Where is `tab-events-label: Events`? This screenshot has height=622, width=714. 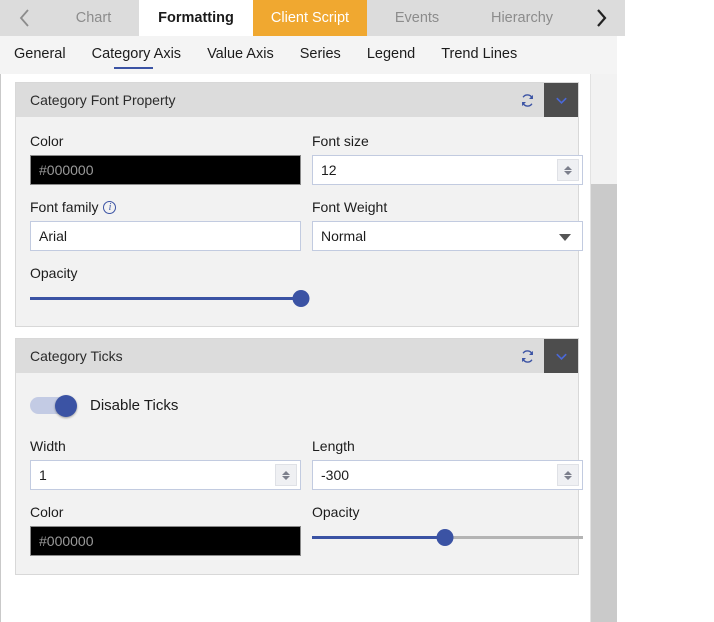
tab-events-label: Events is located at coordinates (417, 18).